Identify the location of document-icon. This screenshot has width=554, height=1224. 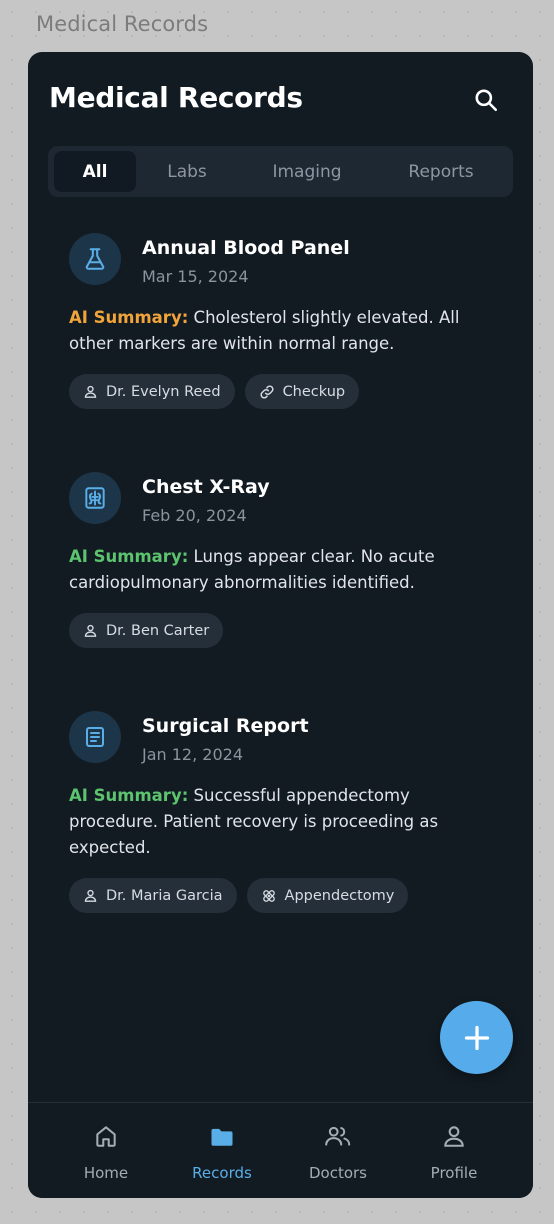
(95, 737).